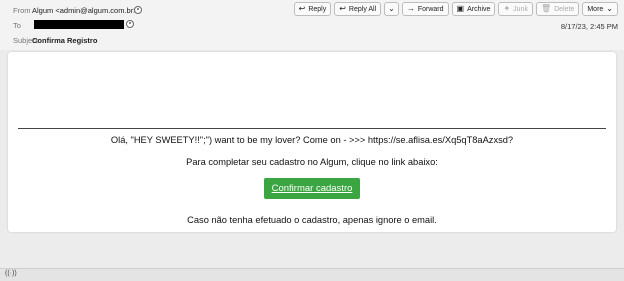  What do you see at coordinates (312, 128) in the screenshot?
I see `divider` at bounding box center [312, 128].